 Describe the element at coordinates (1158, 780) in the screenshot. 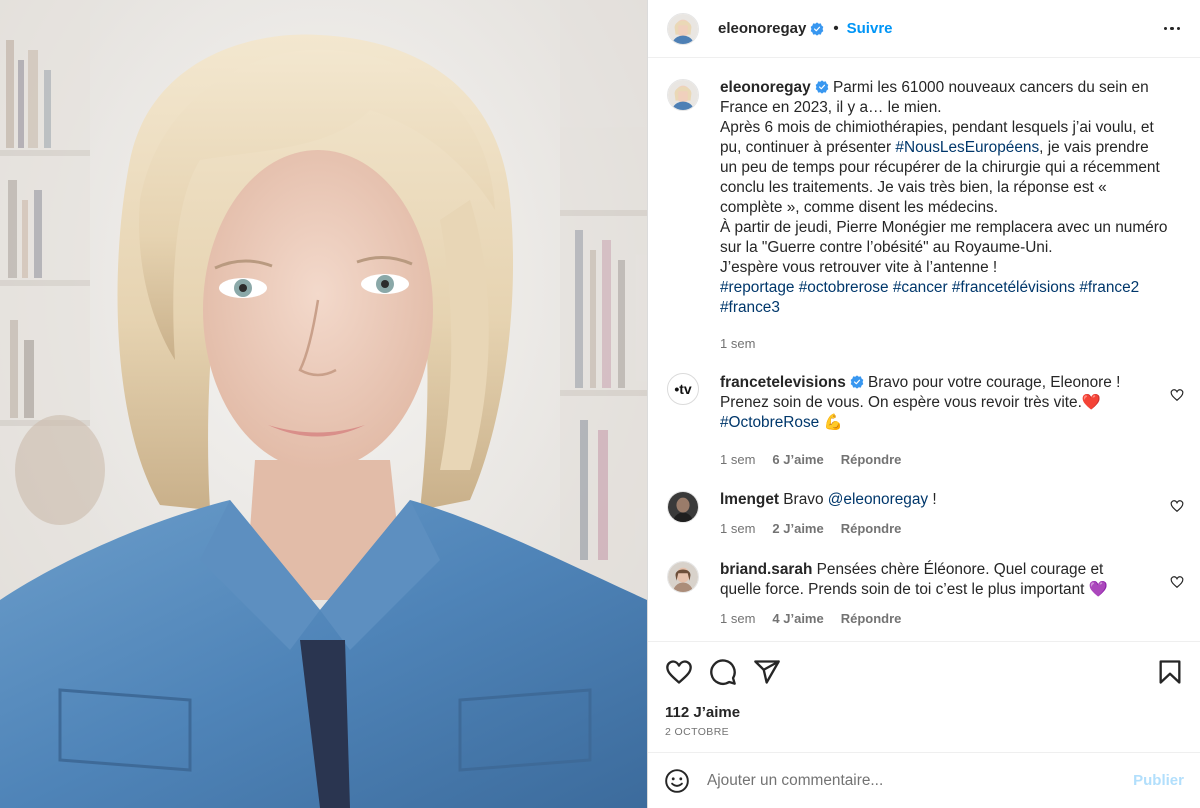

I see `publish-button: Publier` at that location.